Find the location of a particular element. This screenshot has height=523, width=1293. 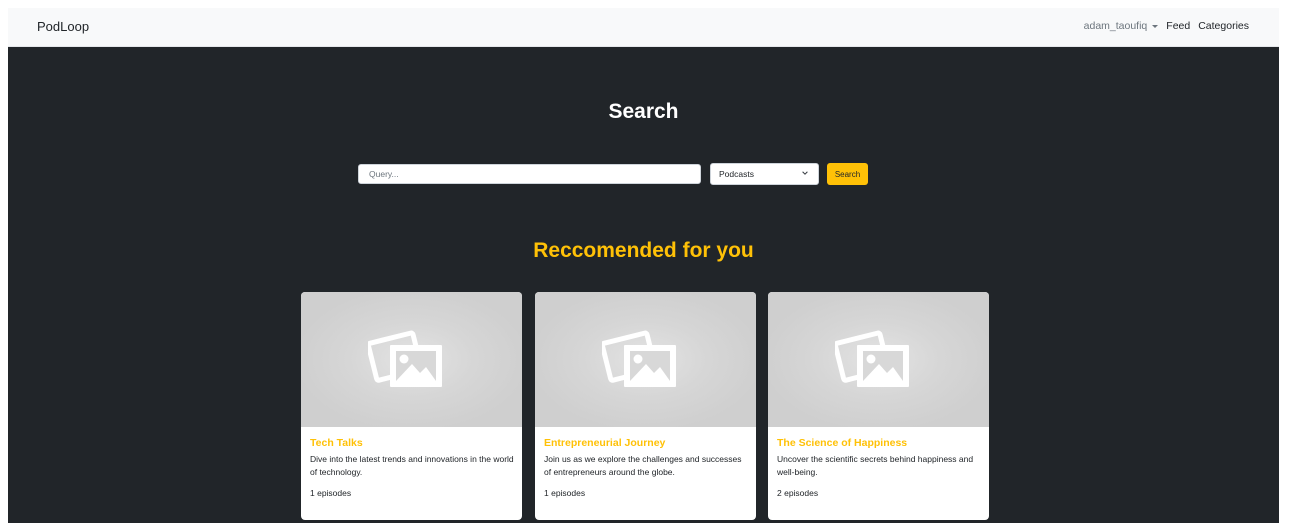

user-name: adam_taoufiq is located at coordinates (1115, 26).